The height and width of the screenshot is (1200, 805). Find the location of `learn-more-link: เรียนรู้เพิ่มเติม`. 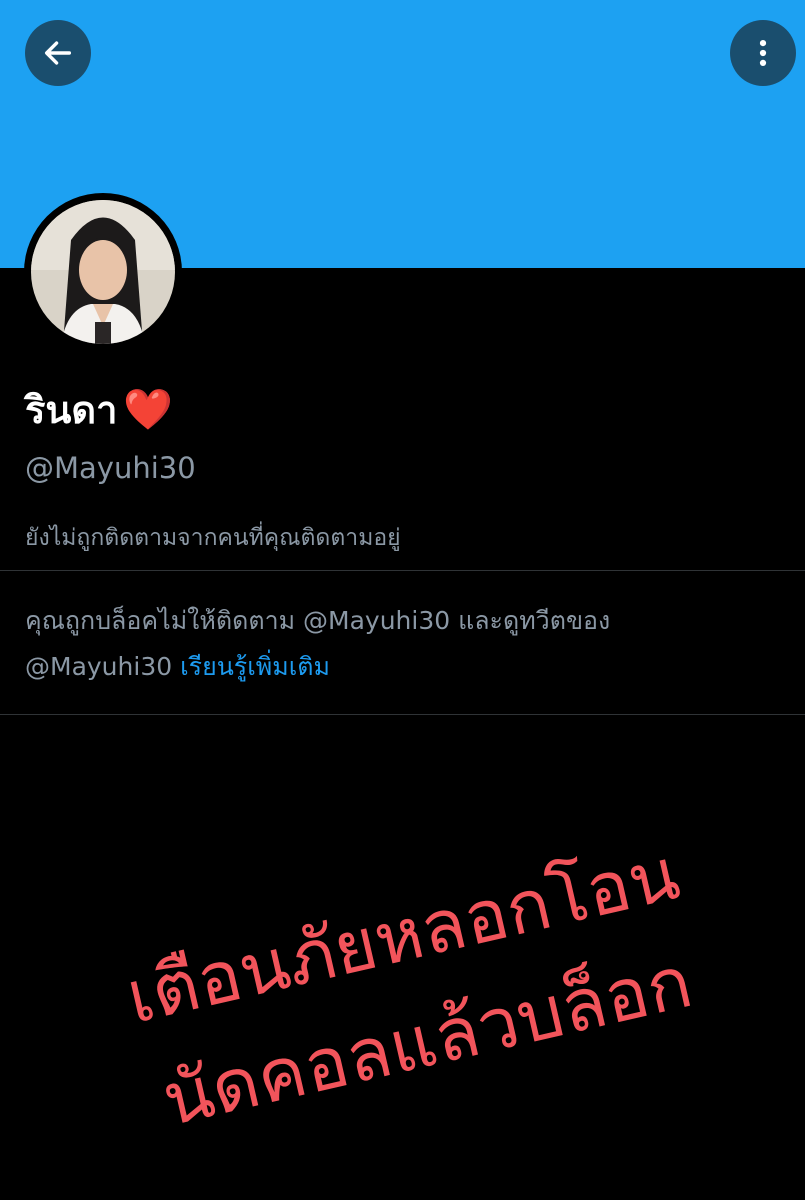

learn-more-link: เรียนรู้เพิ่มเติม is located at coordinates (255, 666).